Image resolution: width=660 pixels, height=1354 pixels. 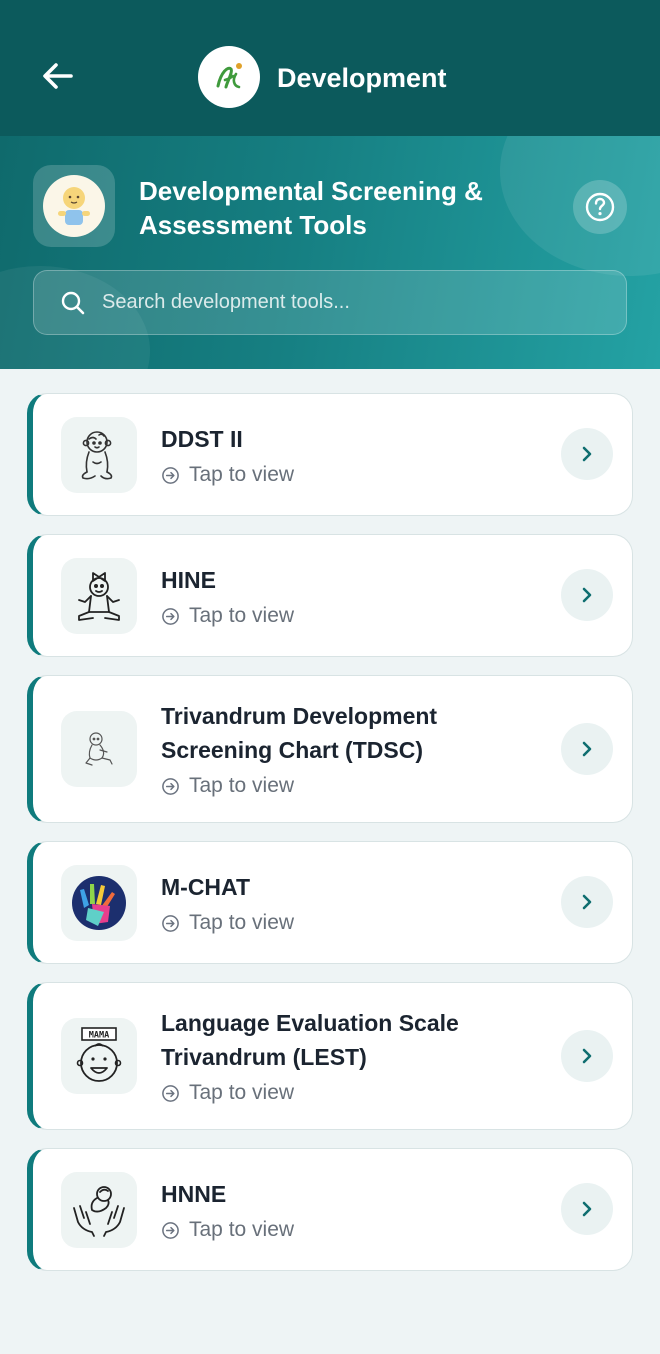 I want to click on tool-card-hine: HINE Tap to view, so click(x=330, y=595).